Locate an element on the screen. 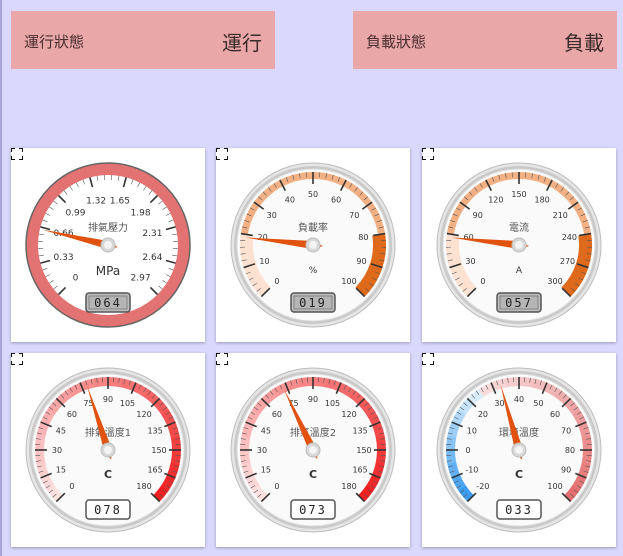 Image resolution: width=623 pixels, height=556 pixels. tick-label: 1.65 is located at coordinates (120, 202).